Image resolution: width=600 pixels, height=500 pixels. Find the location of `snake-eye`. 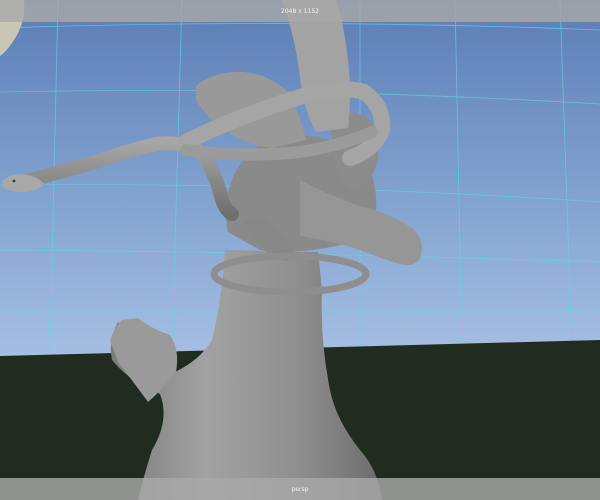

snake-eye is located at coordinates (14, 181).